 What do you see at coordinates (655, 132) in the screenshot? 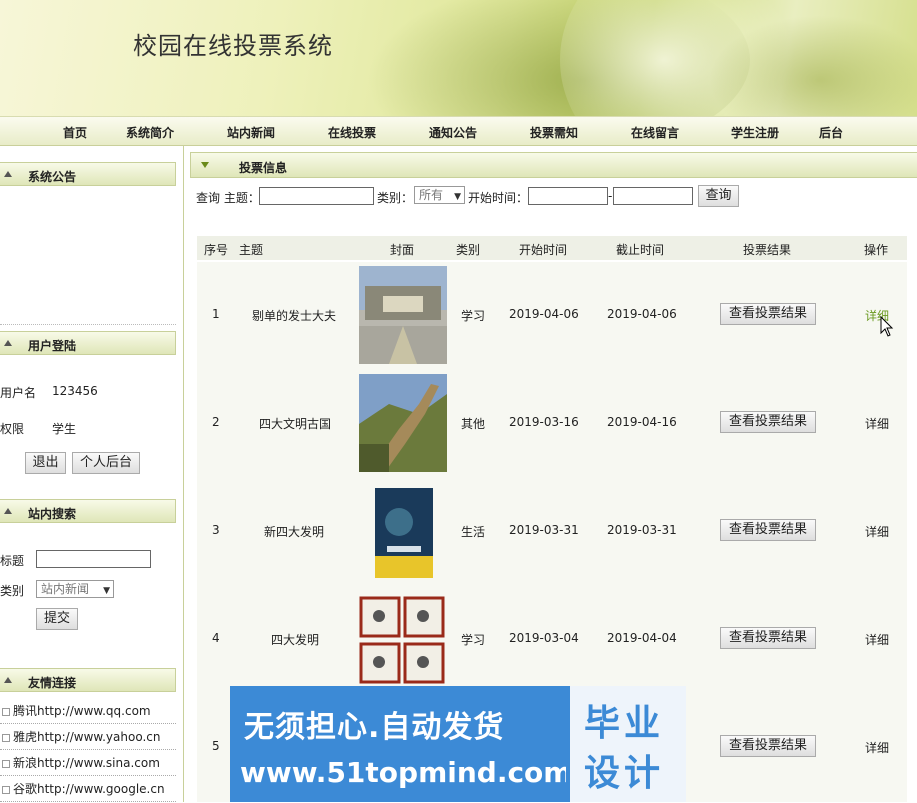
I see `nav-message: 在线留言` at bounding box center [655, 132].